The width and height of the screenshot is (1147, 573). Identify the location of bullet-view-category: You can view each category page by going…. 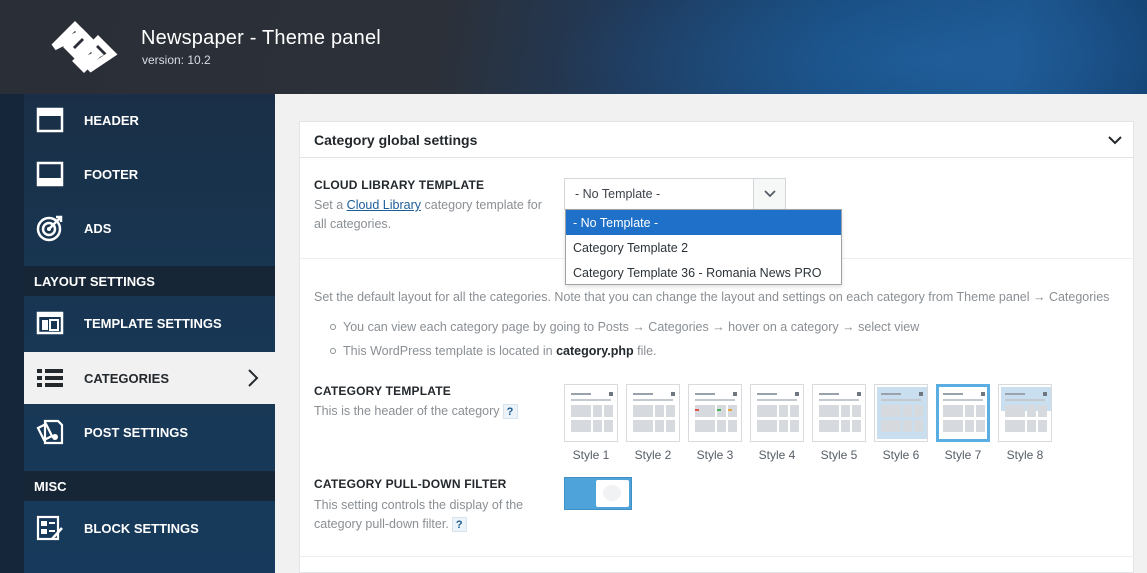
(624, 327).